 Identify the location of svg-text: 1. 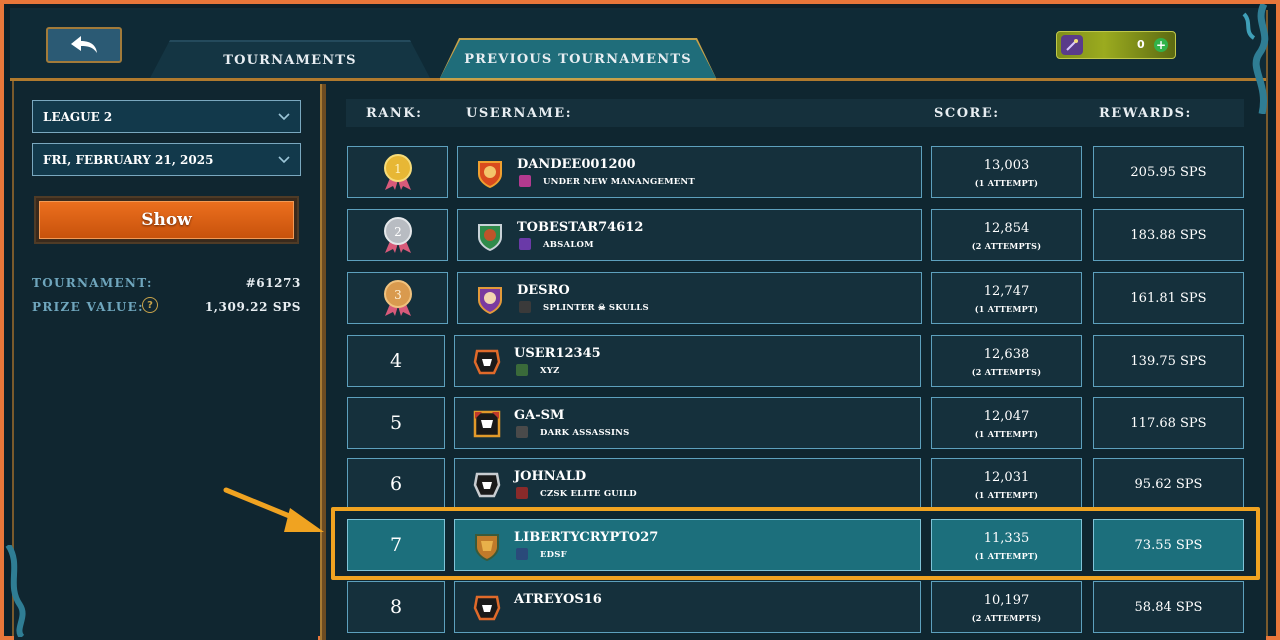
(398, 169).